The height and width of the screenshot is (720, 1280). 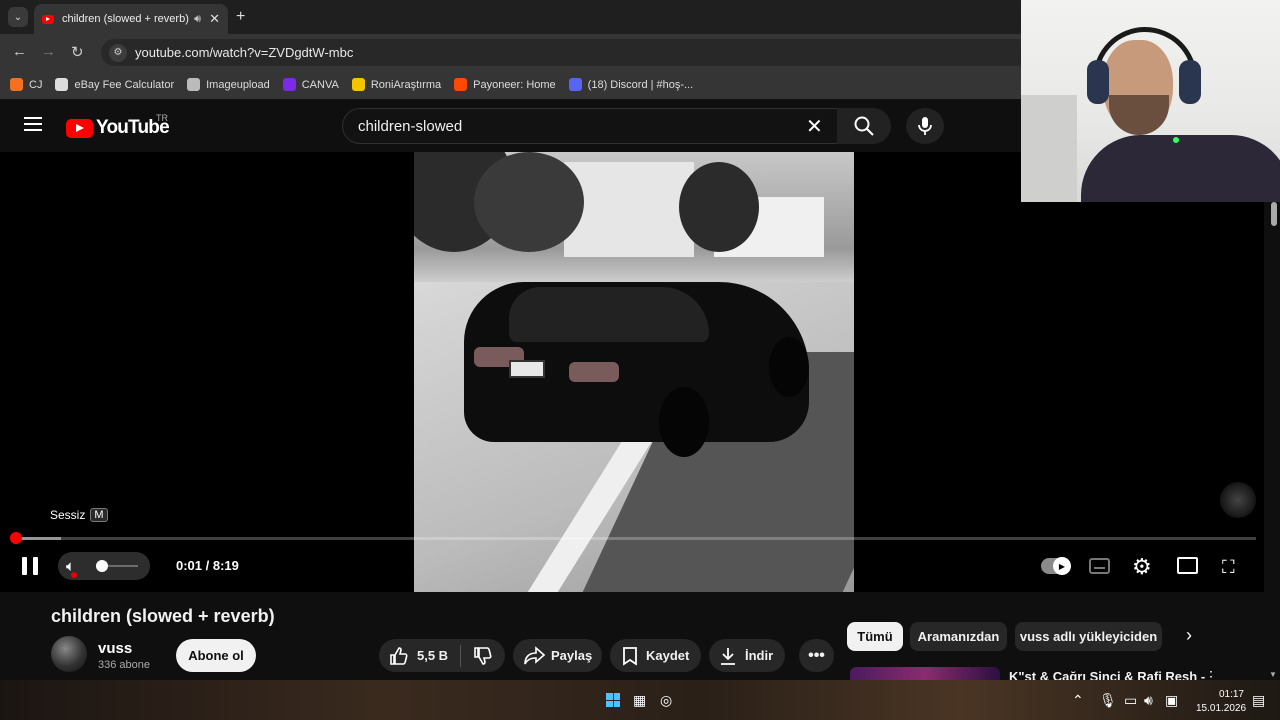 What do you see at coordinates (77, 52) in the screenshot?
I see `reload-icon: ↻` at bounding box center [77, 52].